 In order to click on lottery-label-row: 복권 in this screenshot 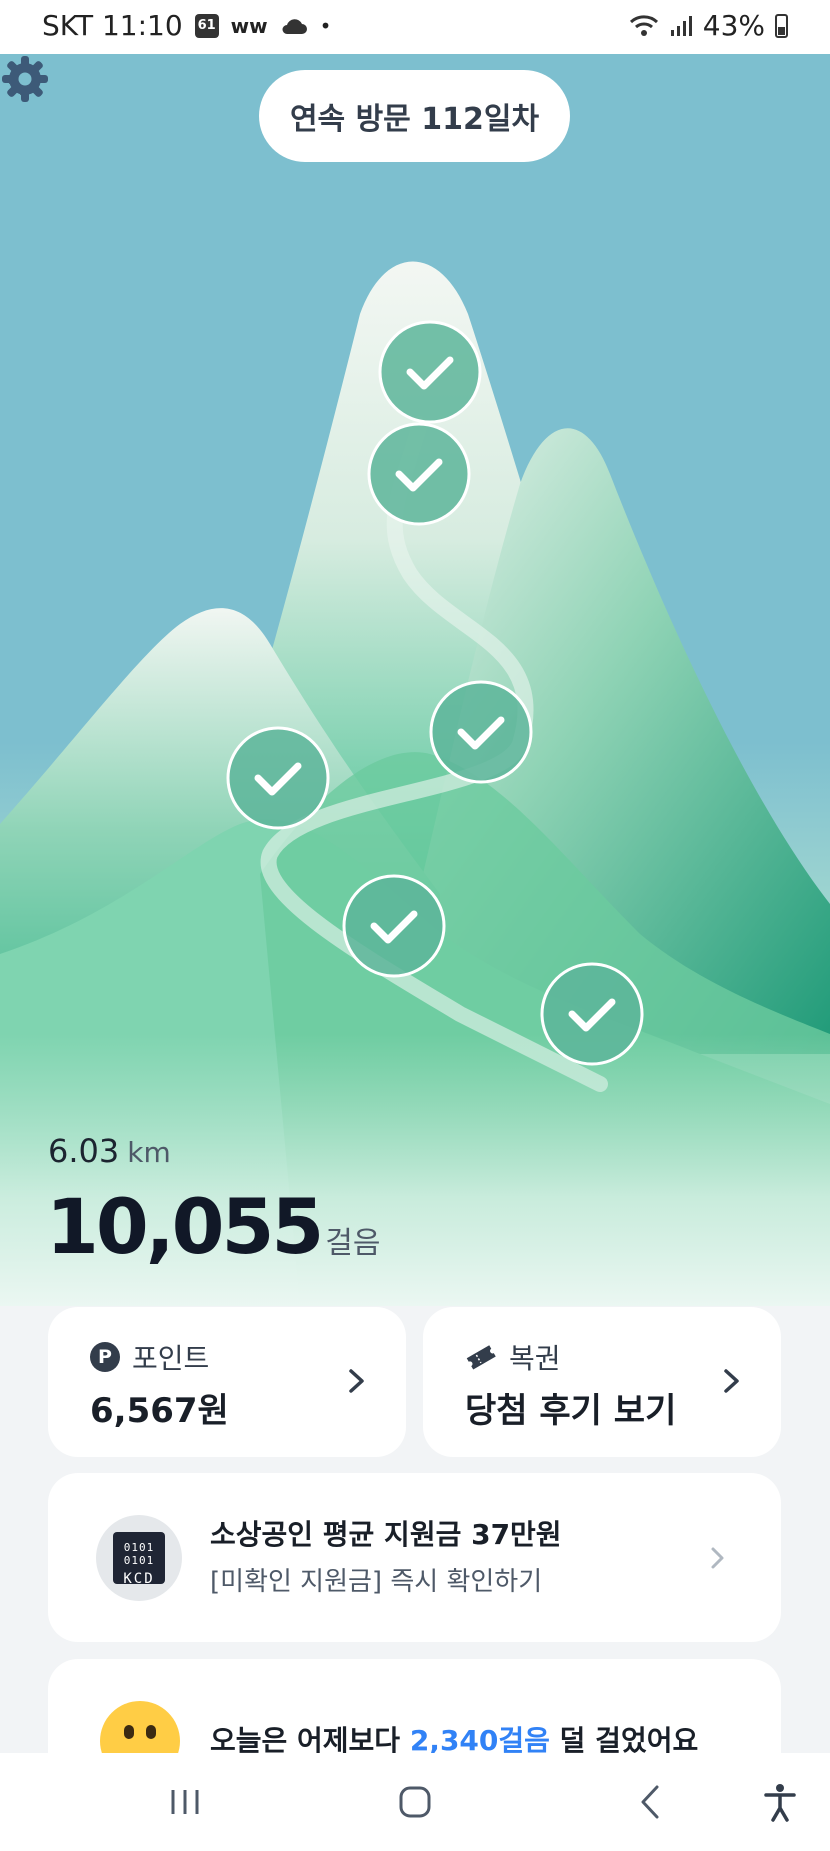, I will do `click(513, 1357)`.